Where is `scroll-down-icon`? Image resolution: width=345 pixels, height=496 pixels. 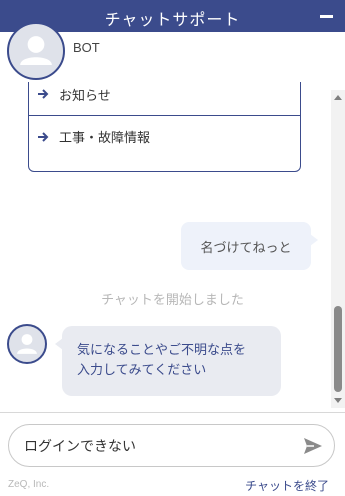 scroll-down-icon is located at coordinates (338, 400).